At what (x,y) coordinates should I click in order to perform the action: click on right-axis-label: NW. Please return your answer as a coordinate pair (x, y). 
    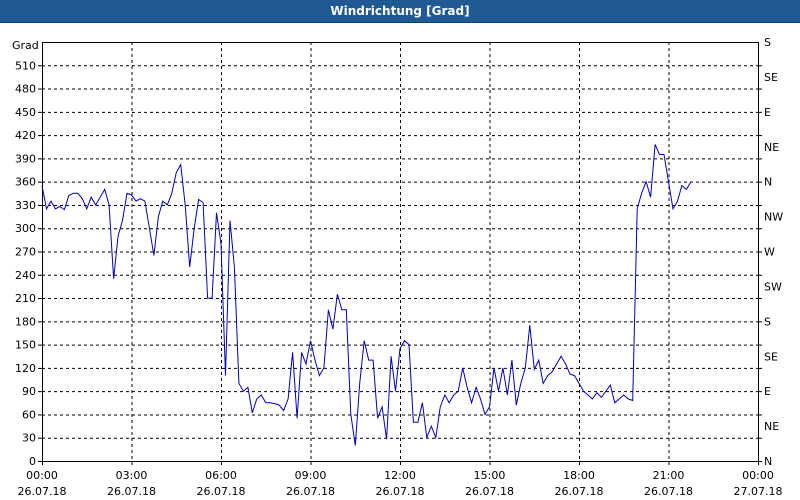
    Looking at the image, I should click on (773, 217).